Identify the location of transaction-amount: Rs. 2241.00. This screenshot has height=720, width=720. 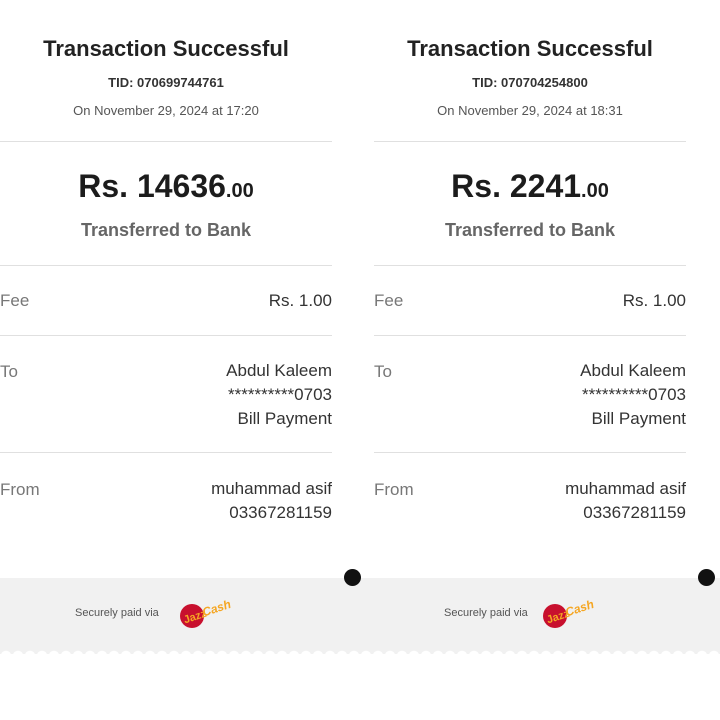
(530, 186).